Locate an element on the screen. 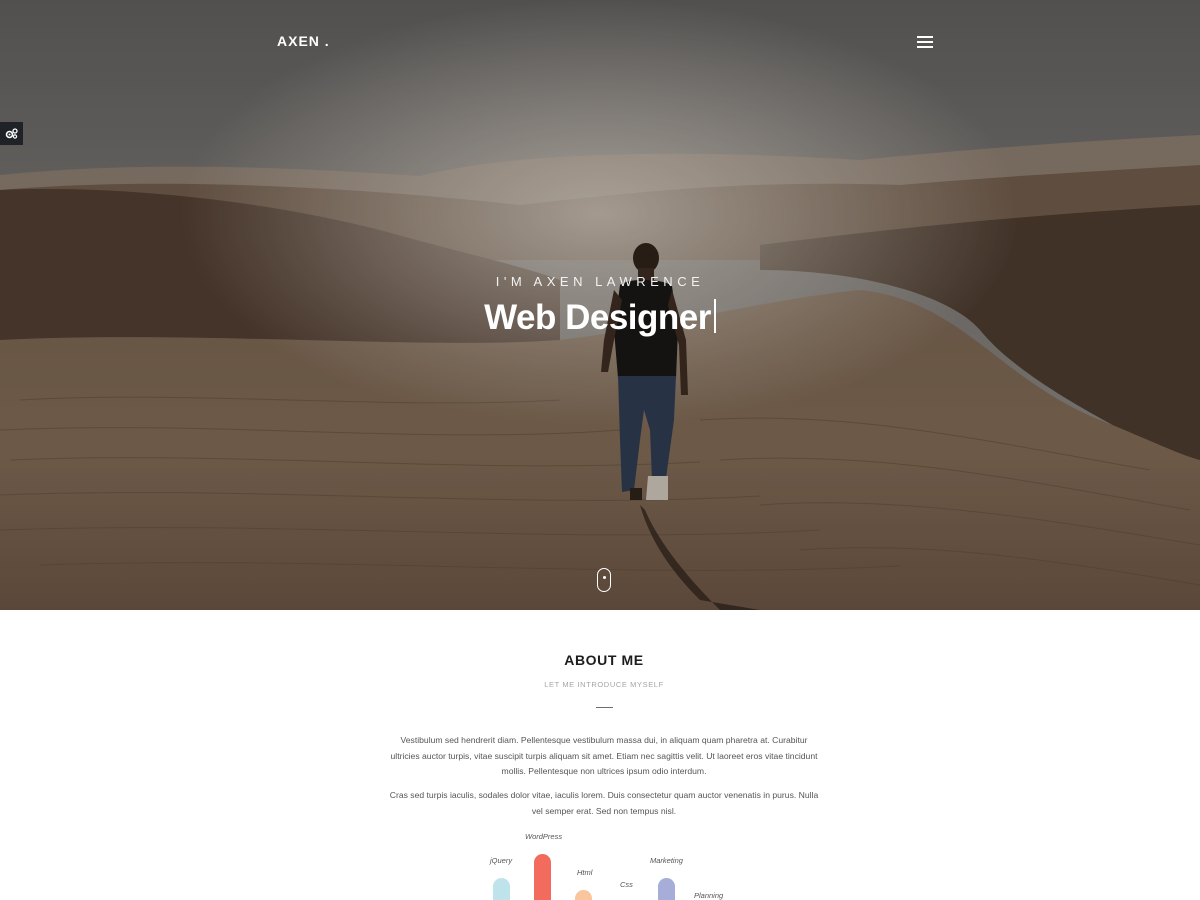  hero-intro-text: I'M AXEN LAWRENCE is located at coordinates (600, 281).